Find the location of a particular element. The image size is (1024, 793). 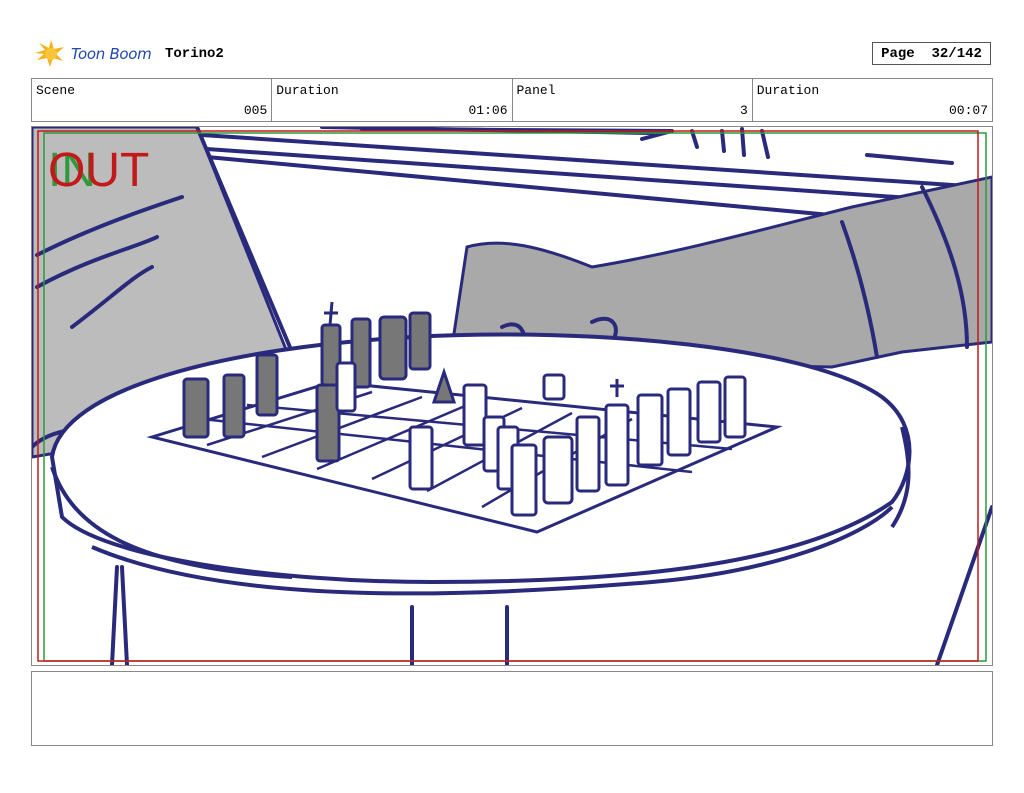

project-name: Torino2 is located at coordinates (194, 54).